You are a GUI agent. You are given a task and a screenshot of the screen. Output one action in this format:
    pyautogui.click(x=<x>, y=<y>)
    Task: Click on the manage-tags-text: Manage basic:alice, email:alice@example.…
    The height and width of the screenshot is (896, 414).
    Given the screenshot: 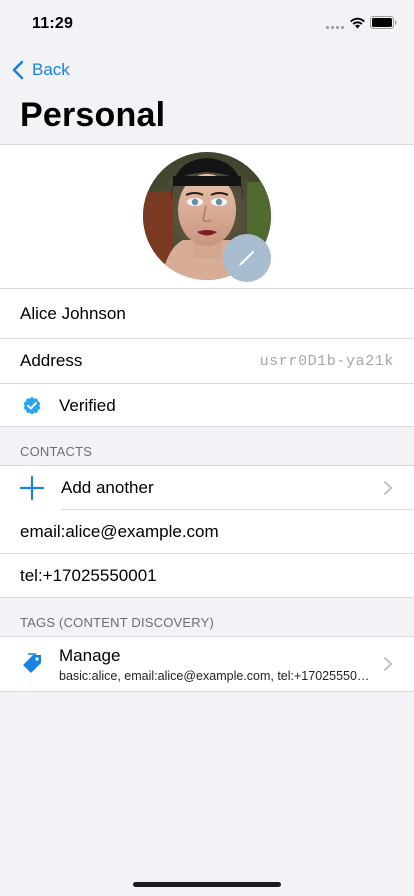 What is the action you would take?
    pyautogui.click(x=215, y=664)
    